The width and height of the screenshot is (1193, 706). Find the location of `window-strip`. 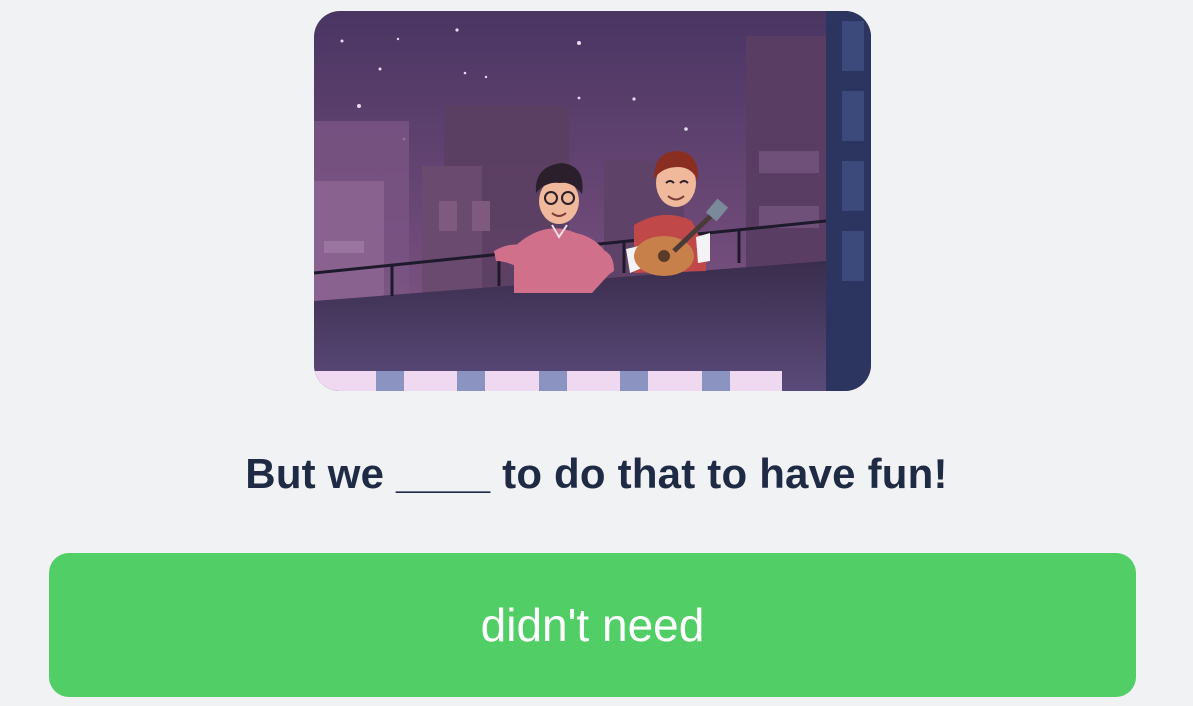

window-strip is located at coordinates (548, 381).